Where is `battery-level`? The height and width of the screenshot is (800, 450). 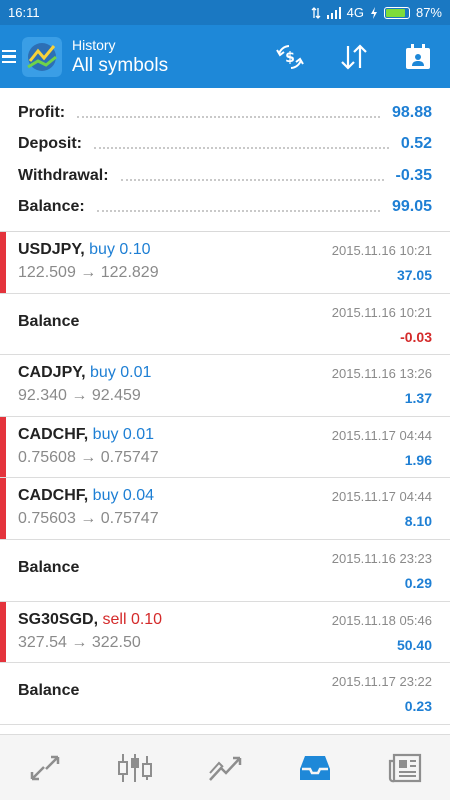
battery-level is located at coordinates (395, 12).